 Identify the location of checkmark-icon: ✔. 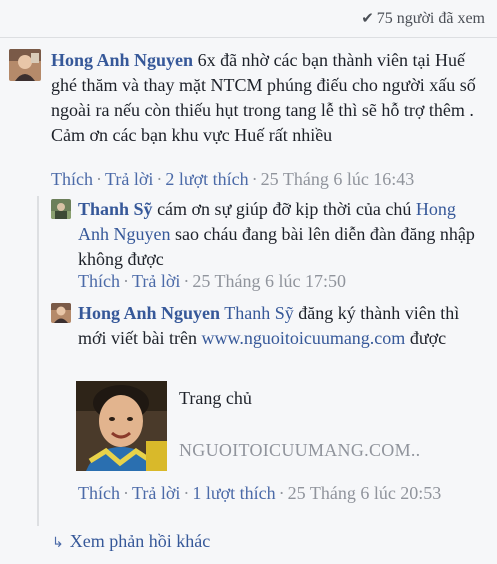
(367, 19).